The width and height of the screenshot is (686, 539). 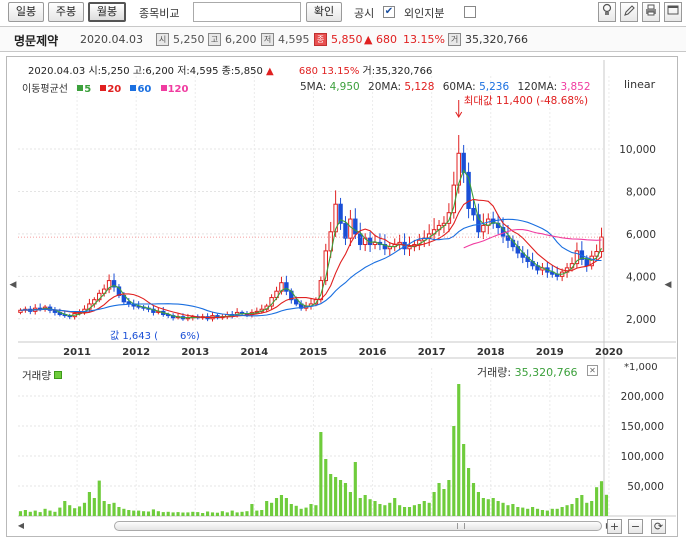 What do you see at coordinates (195, 352) in the screenshot?
I see `year-label: 2013` at bounding box center [195, 352].